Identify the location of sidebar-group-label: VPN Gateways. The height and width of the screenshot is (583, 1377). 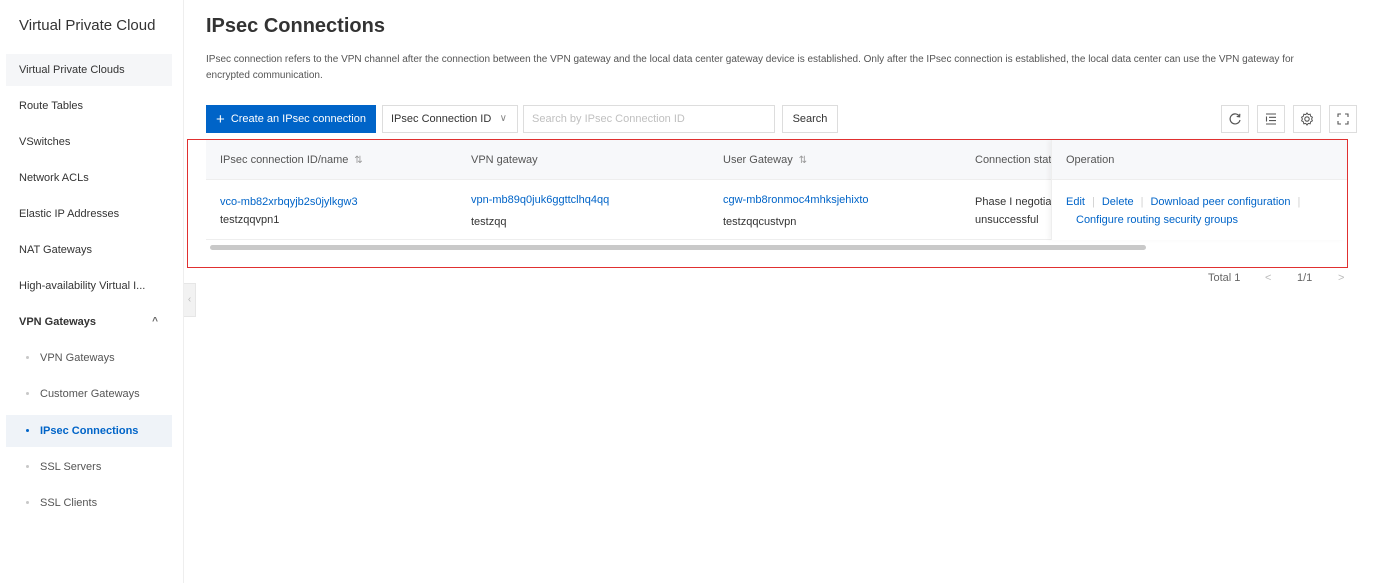
(58, 322).